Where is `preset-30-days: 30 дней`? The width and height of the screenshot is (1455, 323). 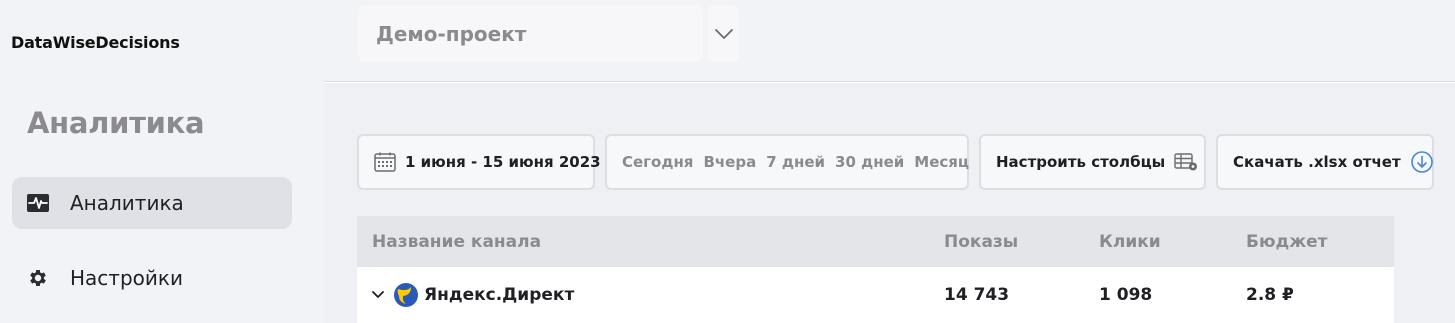 preset-30-days: 30 дней is located at coordinates (869, 162).